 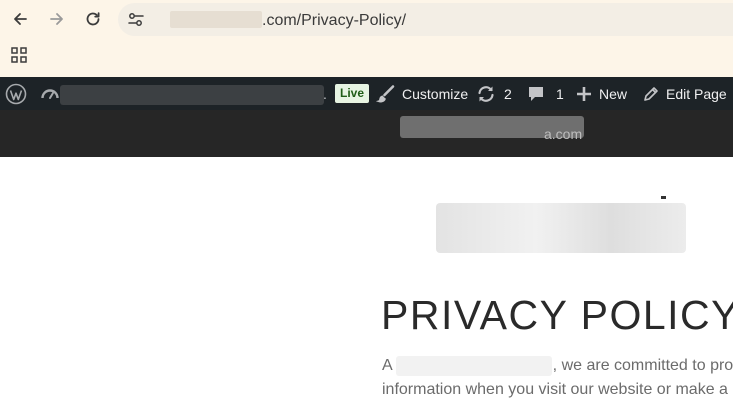 What do you see at coordinates (536, 94) in the screenshot?
I see `comment-icon` at bounding box center [536, 94].